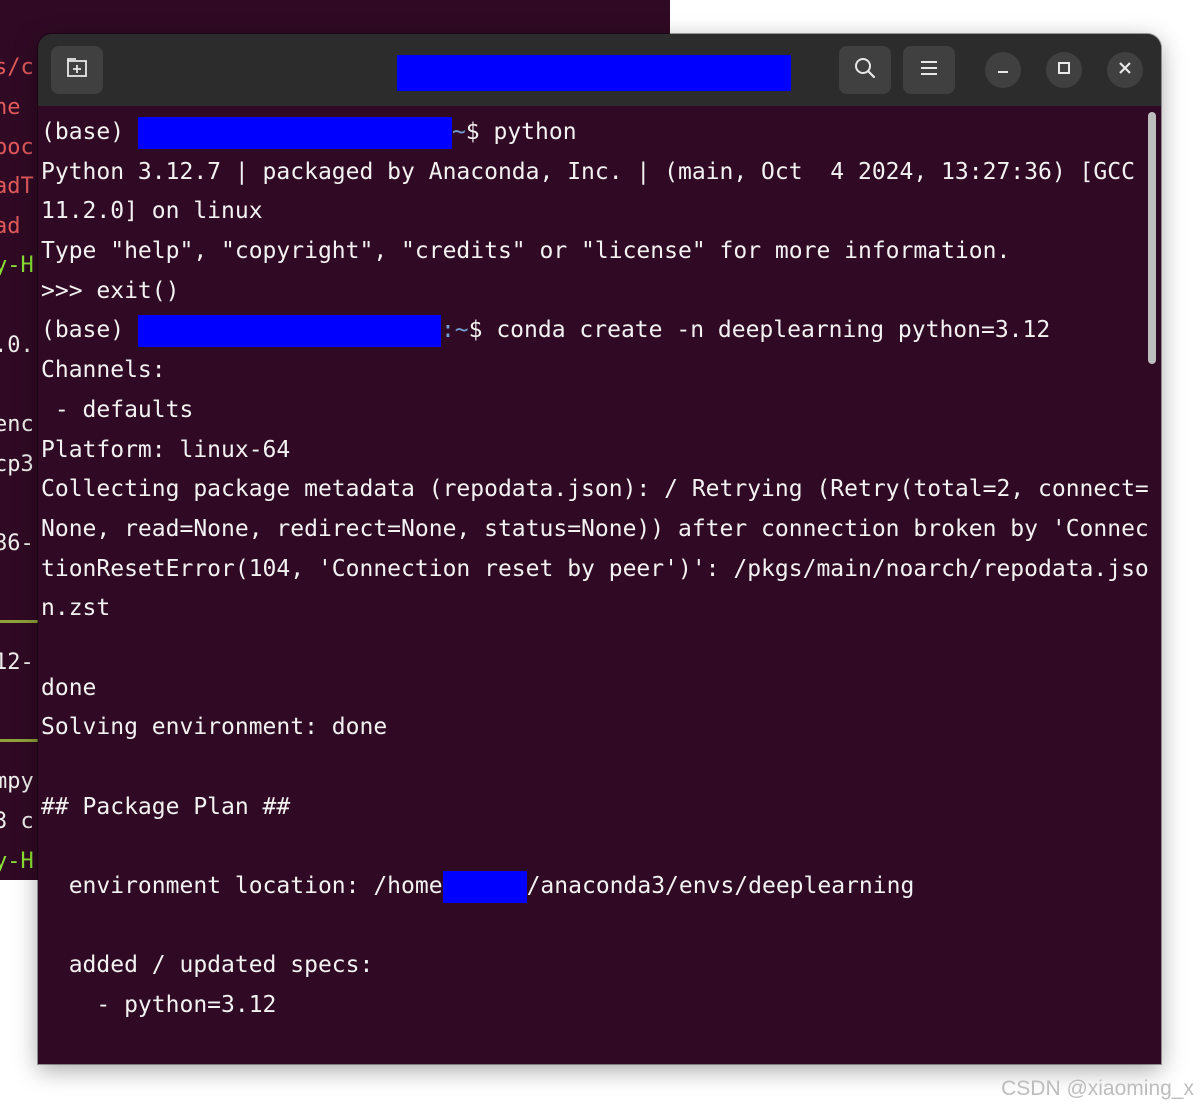 Image resolution: width=1200 pixels, height=1107 pixels. I want to click on bg-text-fragment: mpy, so click(17, 781).